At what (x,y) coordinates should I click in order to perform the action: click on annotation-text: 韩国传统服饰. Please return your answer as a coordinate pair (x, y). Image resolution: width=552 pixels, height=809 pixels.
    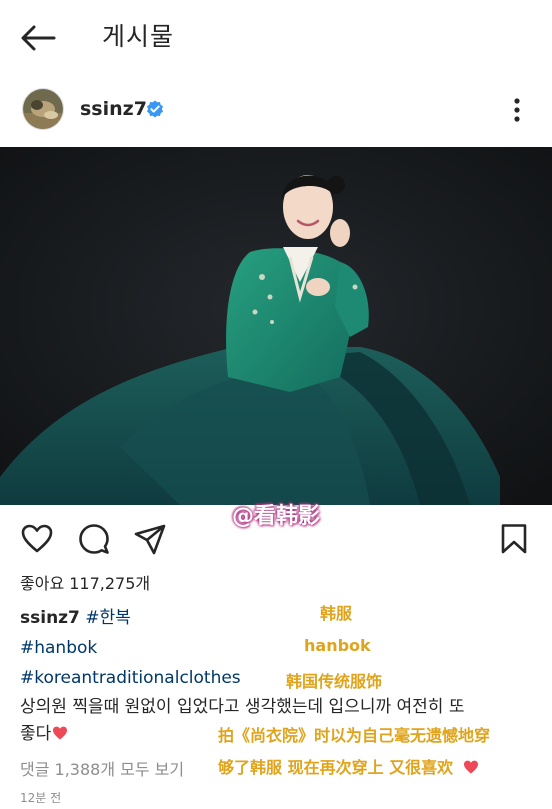
    Looking at the image, I should click on (334, 681).